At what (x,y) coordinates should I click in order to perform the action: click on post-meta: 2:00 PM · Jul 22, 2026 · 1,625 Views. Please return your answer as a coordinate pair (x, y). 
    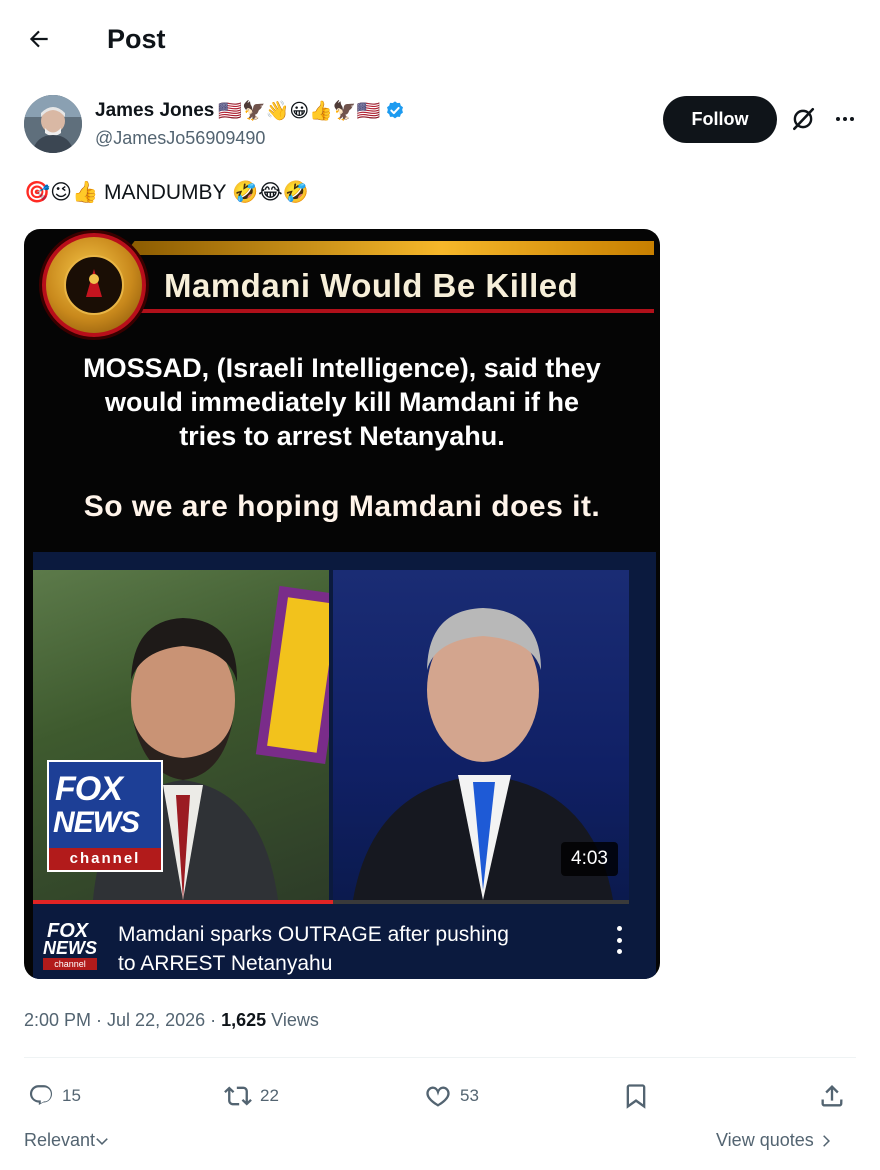
    Looking at the image, I should click on (171, 1020).